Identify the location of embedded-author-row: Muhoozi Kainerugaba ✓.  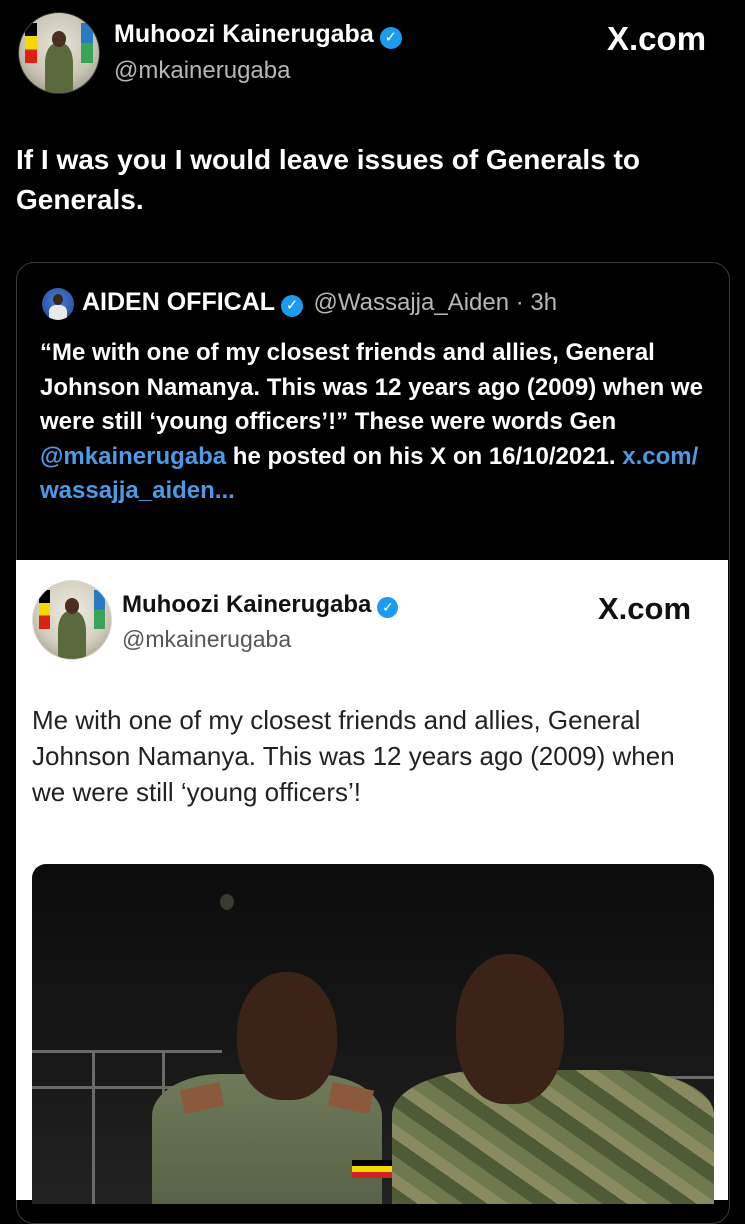
(260, 605).